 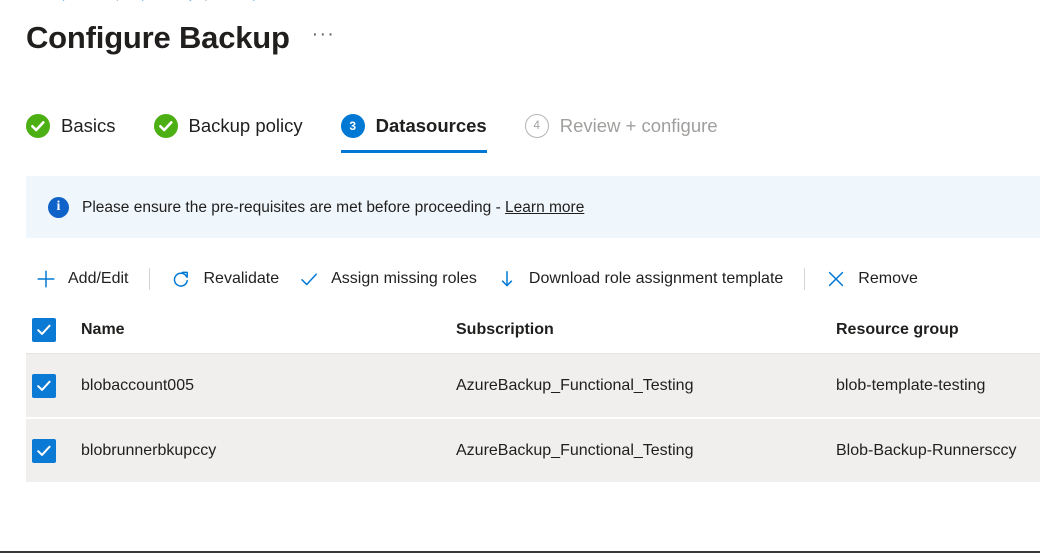 I want to click on wizard-step-label: Datasources, so click(x=431, y=125).